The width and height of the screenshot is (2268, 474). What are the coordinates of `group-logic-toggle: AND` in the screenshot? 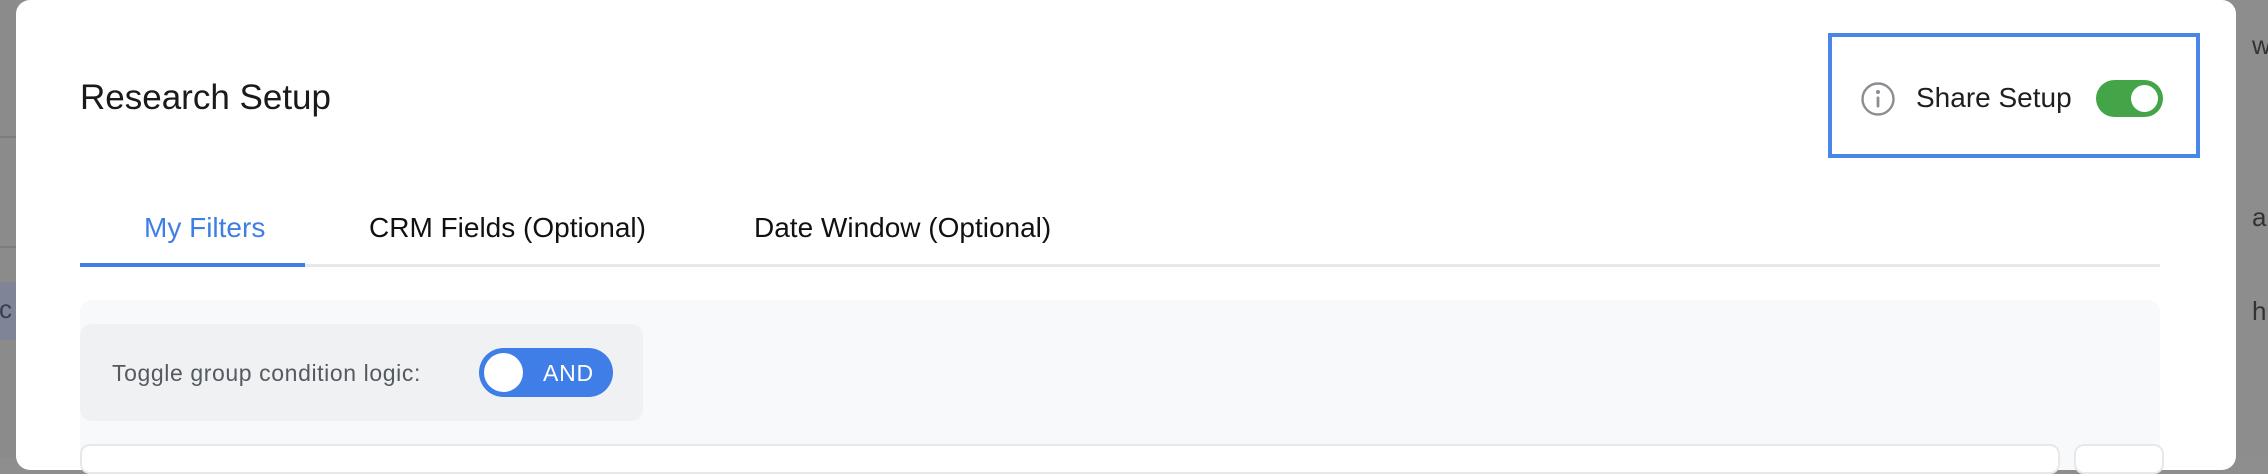 It's located at (546, 372).